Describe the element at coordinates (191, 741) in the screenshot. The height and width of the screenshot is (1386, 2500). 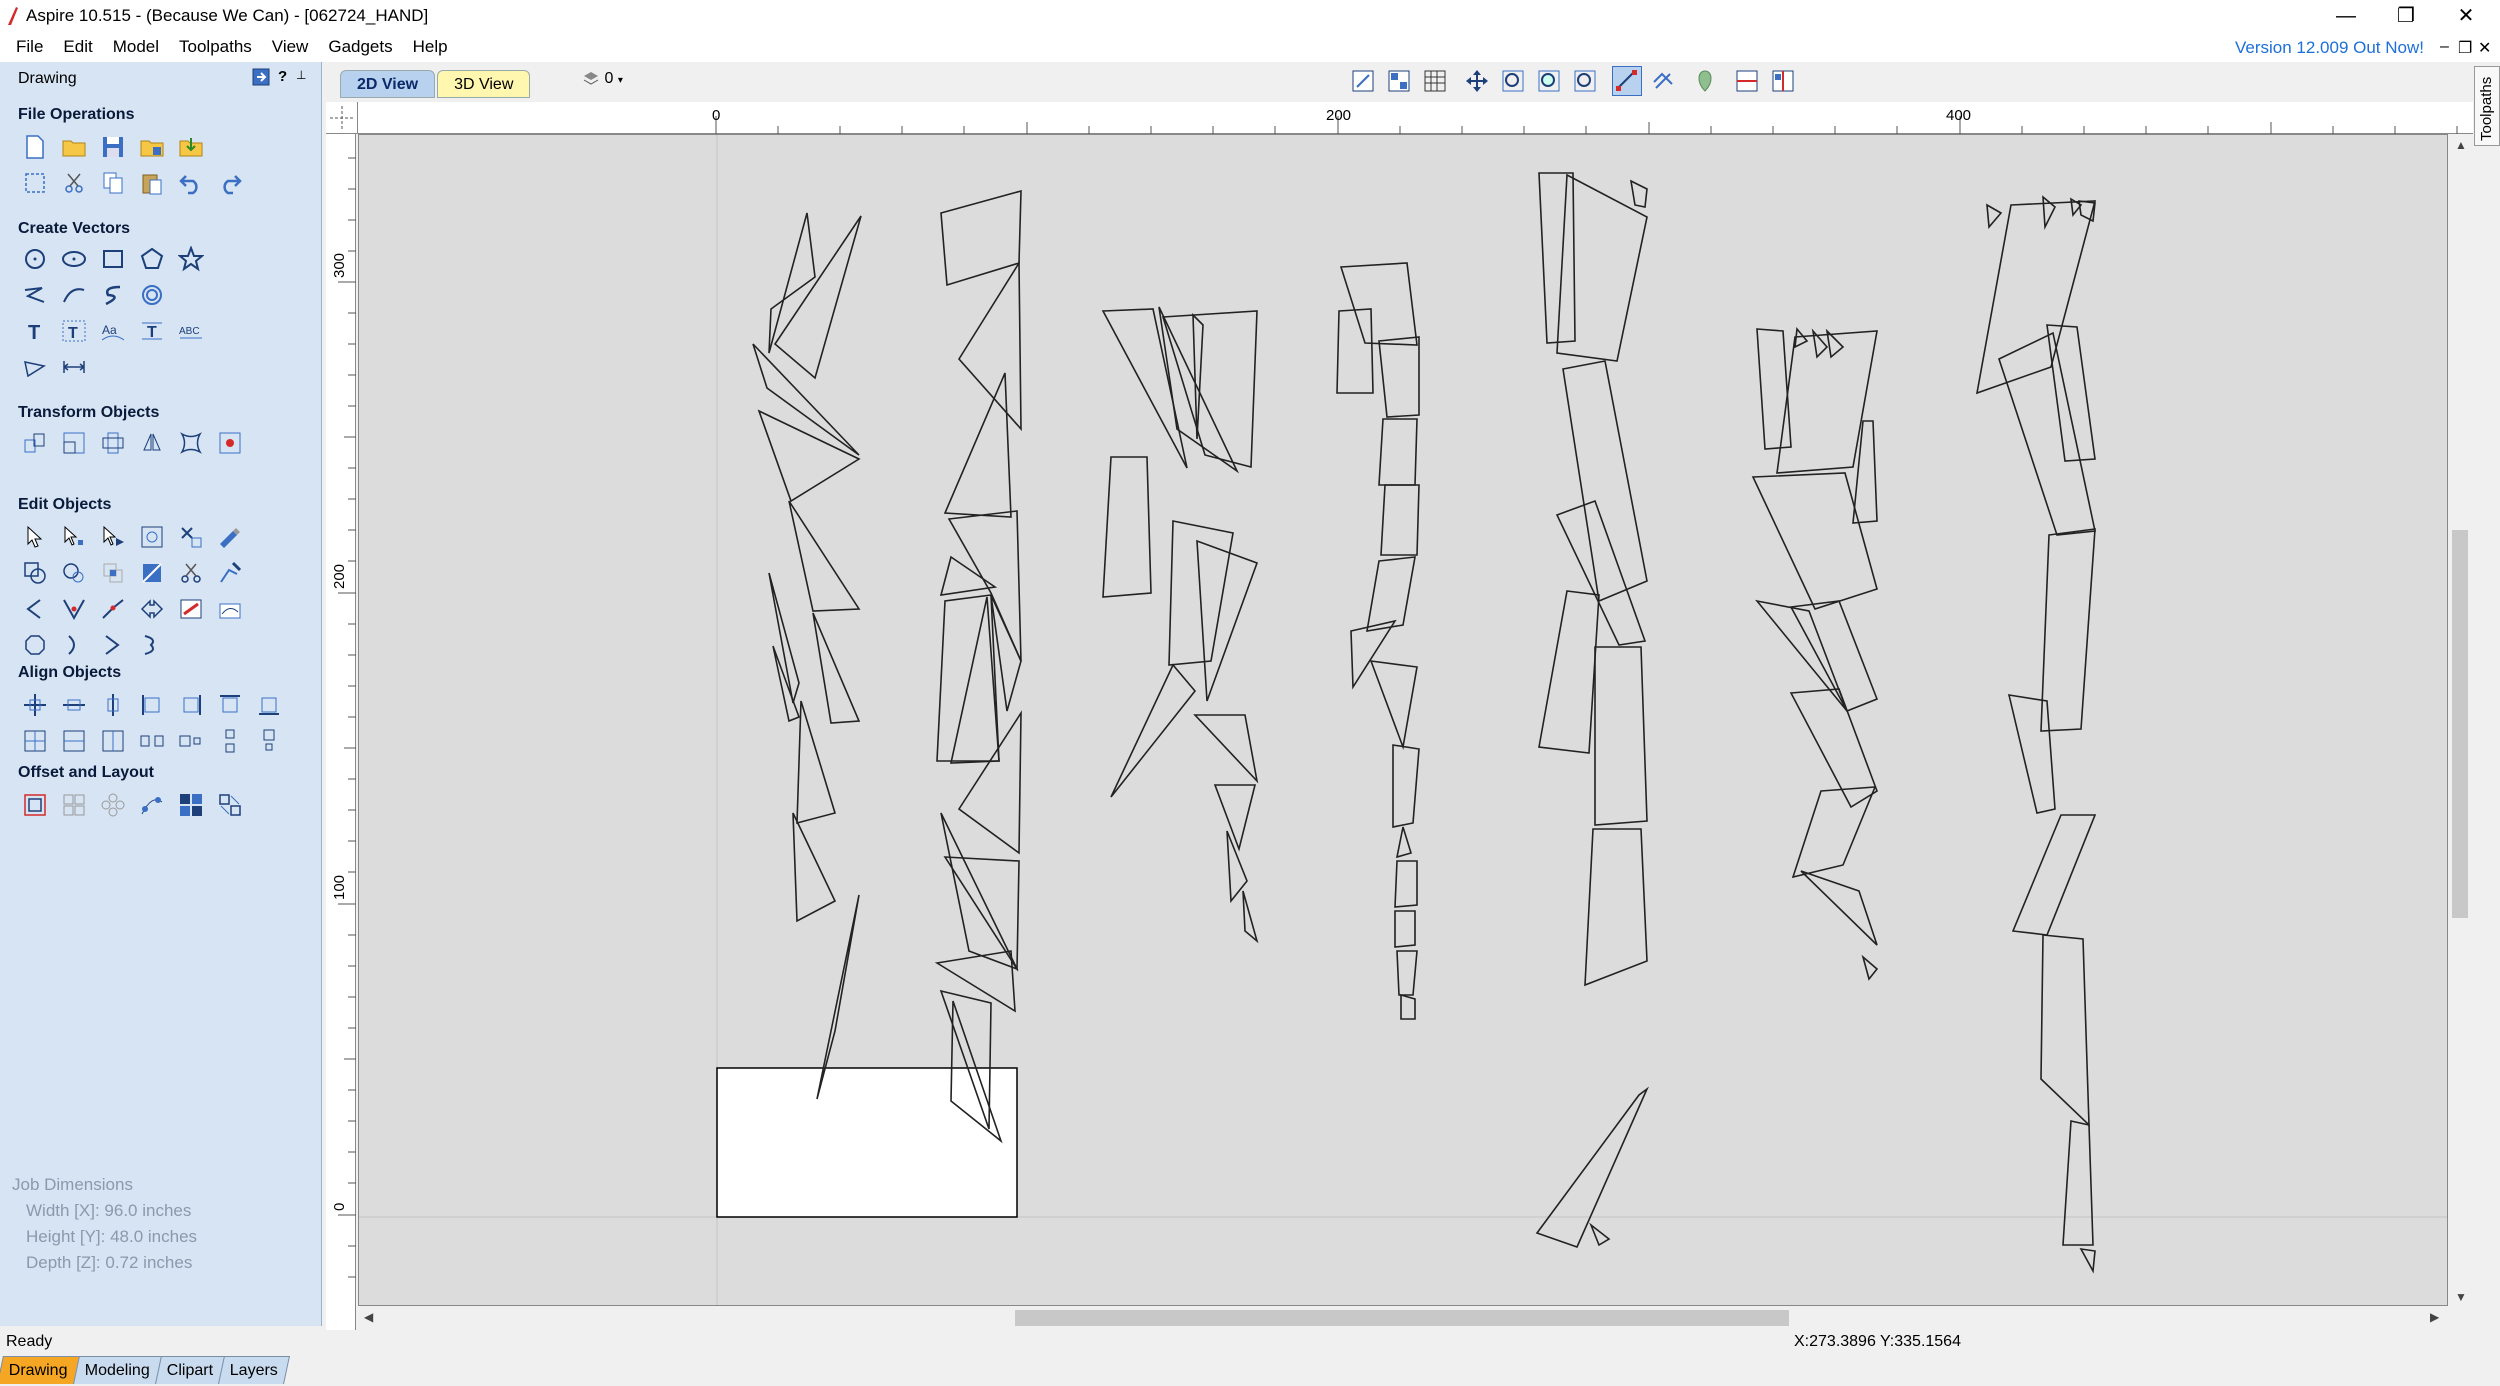
I see `distribute-spacing-icon` at that location.